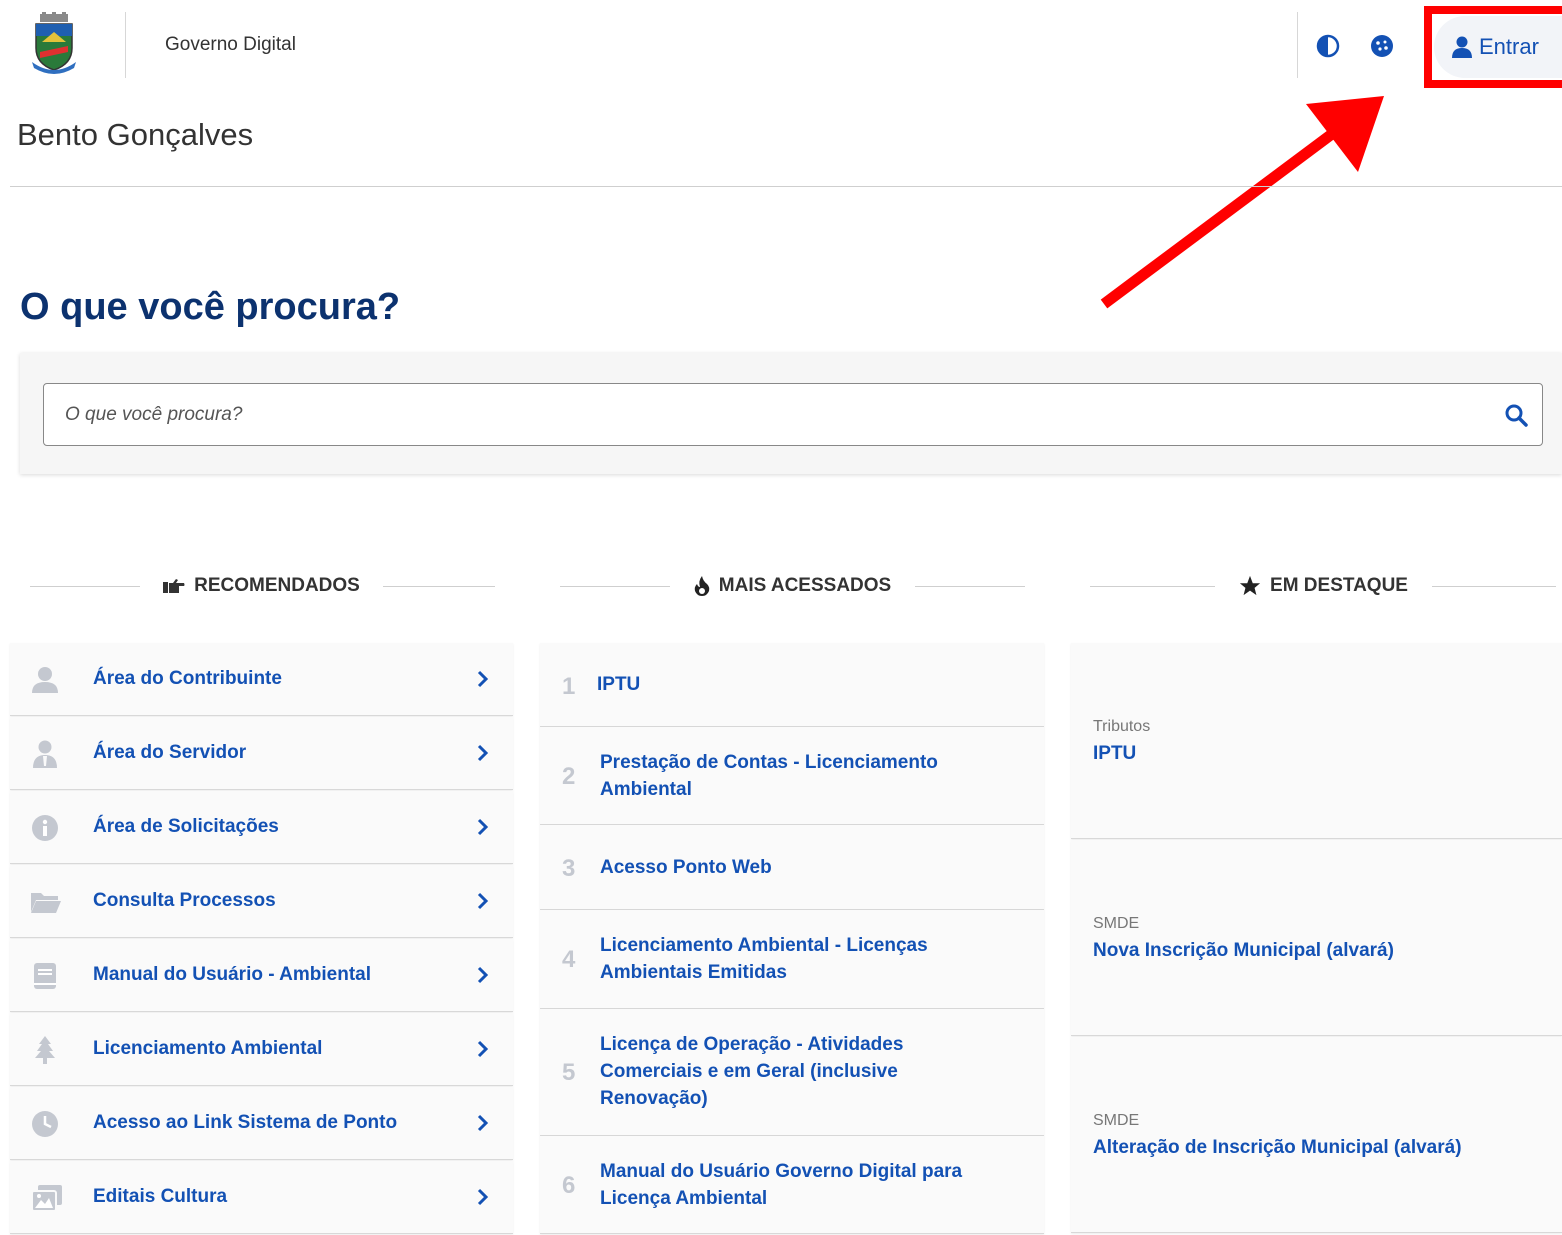  I want to click on section-title: MAIS ACESSADOS, so click(805, 585).